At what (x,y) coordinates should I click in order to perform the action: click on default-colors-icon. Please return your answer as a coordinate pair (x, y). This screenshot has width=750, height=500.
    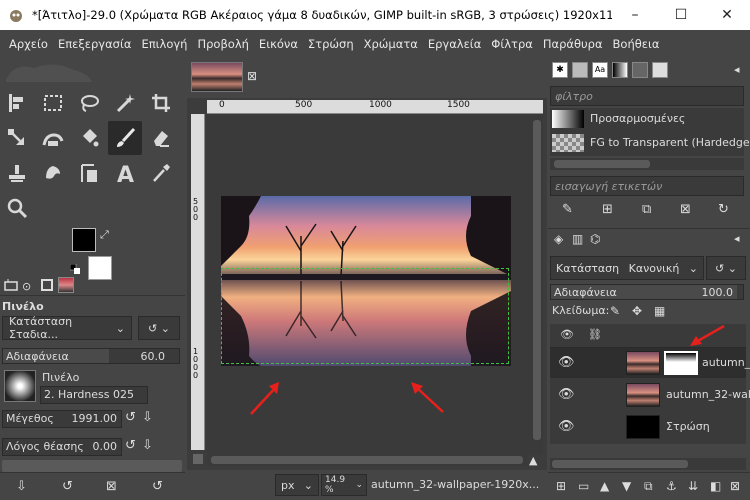
    Looking at the image, I should click on (74, 268).